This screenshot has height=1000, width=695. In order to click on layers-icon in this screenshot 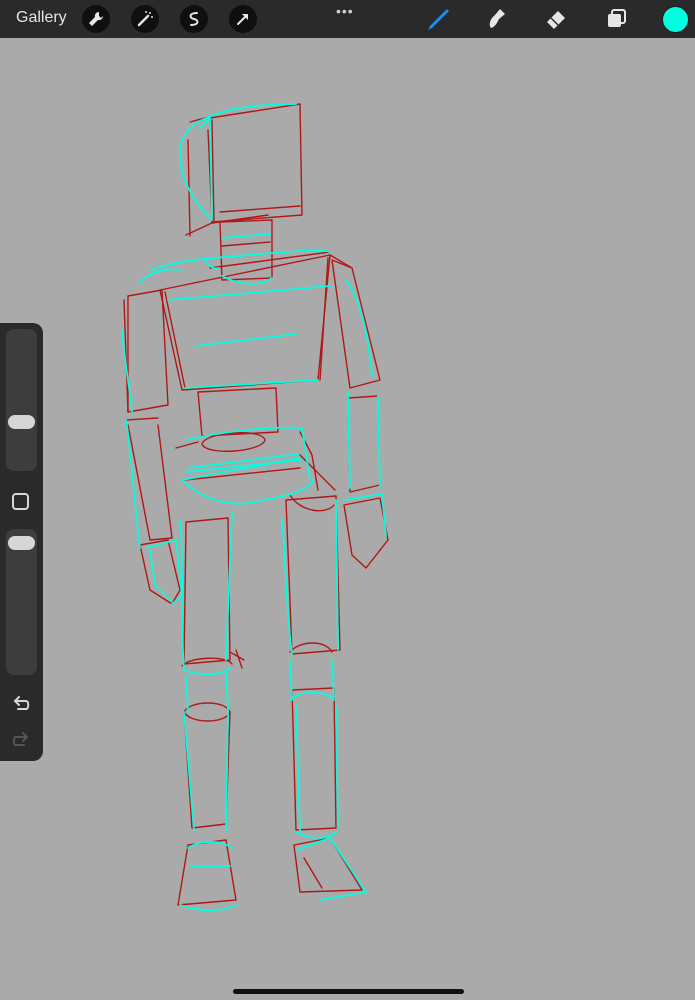, I will do `click(617, 18)`.